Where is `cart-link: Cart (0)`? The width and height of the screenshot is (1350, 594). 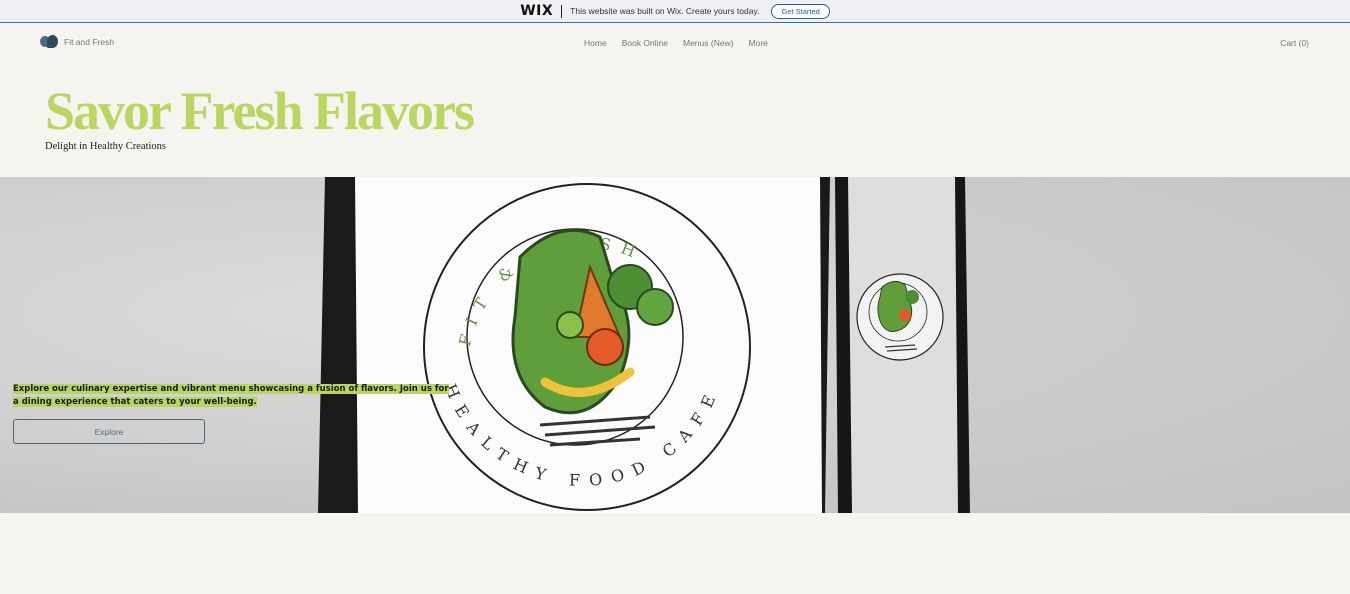
cart-link: Cart (0) is located at coordinates (1294, 43).